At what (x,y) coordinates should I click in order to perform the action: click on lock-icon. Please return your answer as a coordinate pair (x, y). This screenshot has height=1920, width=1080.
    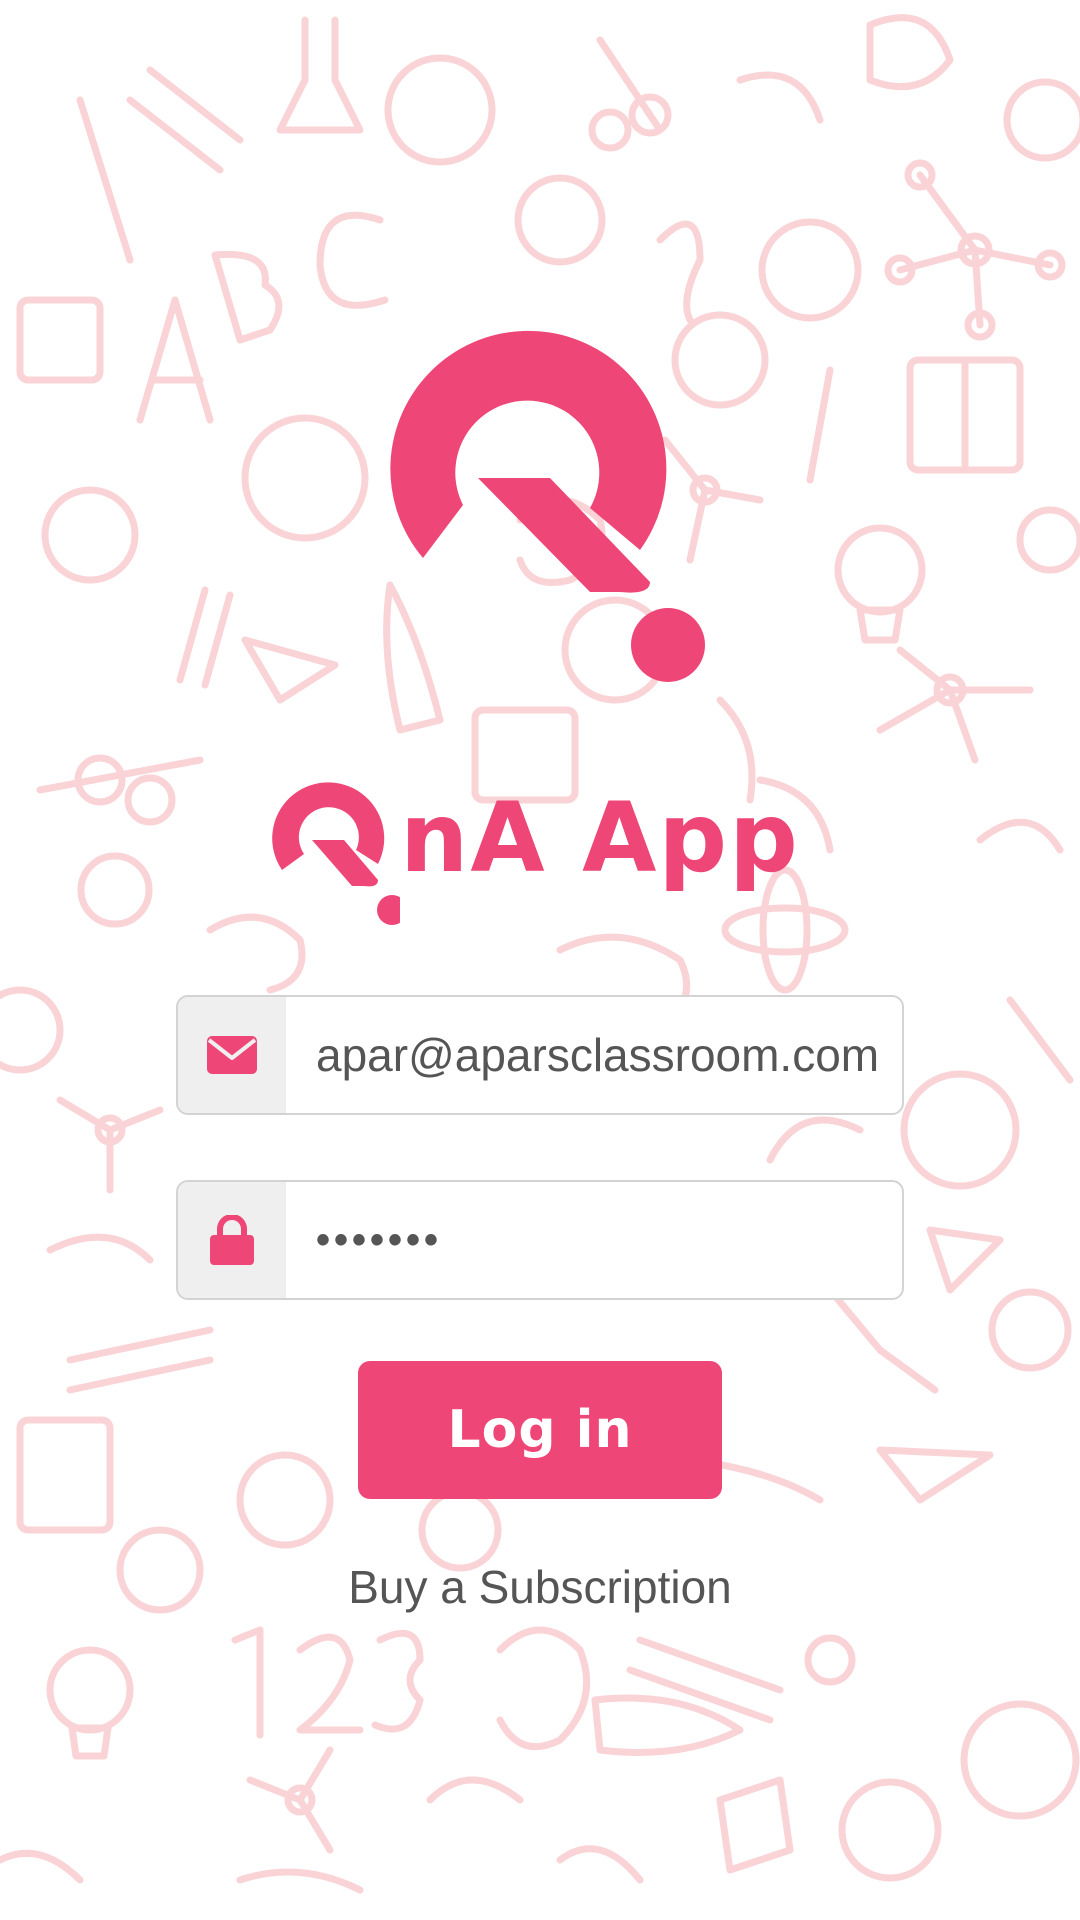
    Looking at the image, I should click on (232, 1240).